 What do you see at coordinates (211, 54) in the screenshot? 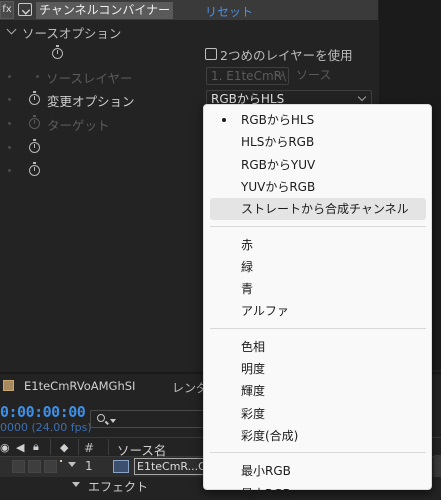
I see `use-second-layer-checkbox` at bounding box center [211, 54].